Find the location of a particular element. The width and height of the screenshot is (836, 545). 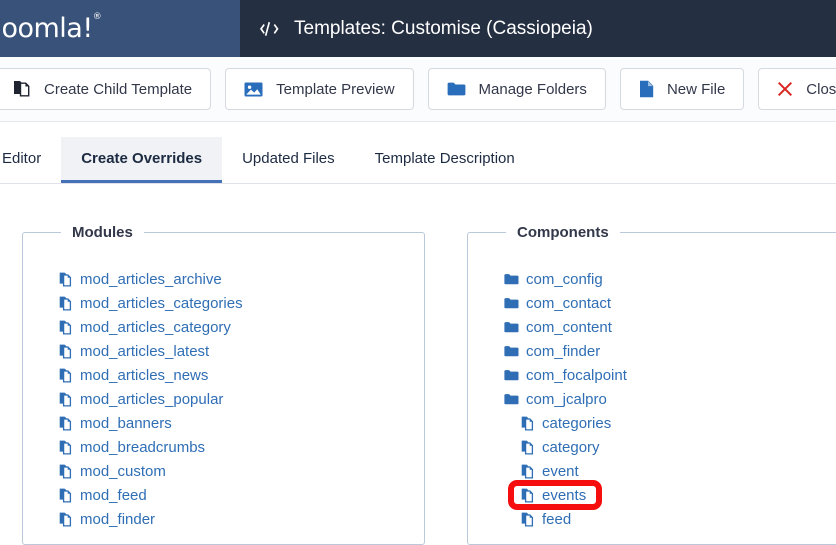

registered-mark: ® is located at coordinates (97, 17).